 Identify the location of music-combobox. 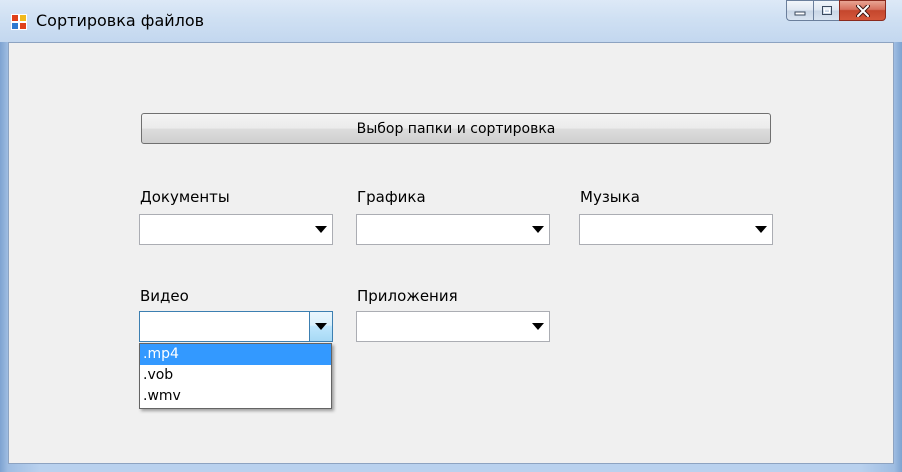
(676, 229).